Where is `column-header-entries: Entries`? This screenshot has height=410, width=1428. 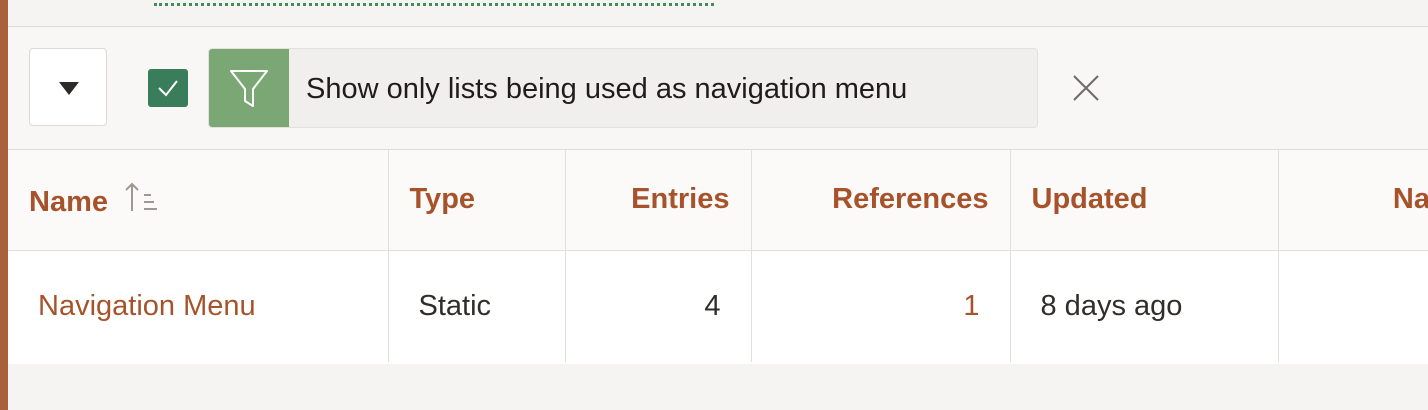 column-header-entries: Entries is located at coordinates (658, 200).